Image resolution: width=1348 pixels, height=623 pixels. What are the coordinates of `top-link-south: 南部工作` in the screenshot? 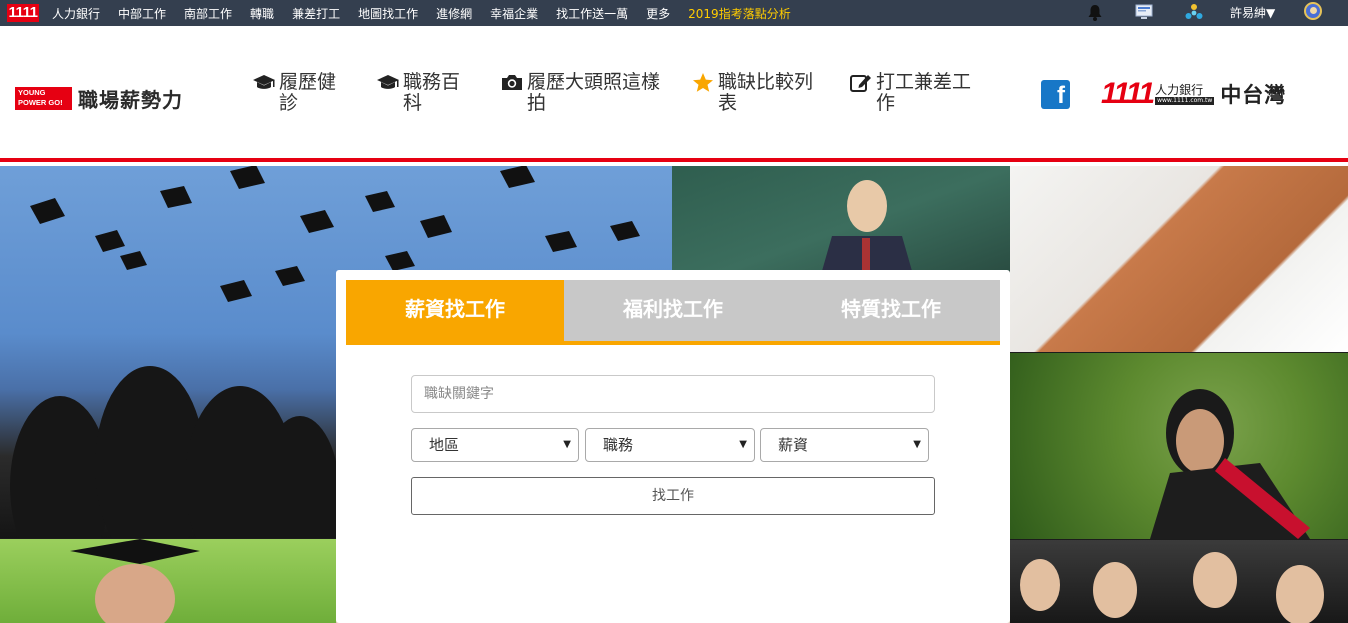 It's located at (208, 13).